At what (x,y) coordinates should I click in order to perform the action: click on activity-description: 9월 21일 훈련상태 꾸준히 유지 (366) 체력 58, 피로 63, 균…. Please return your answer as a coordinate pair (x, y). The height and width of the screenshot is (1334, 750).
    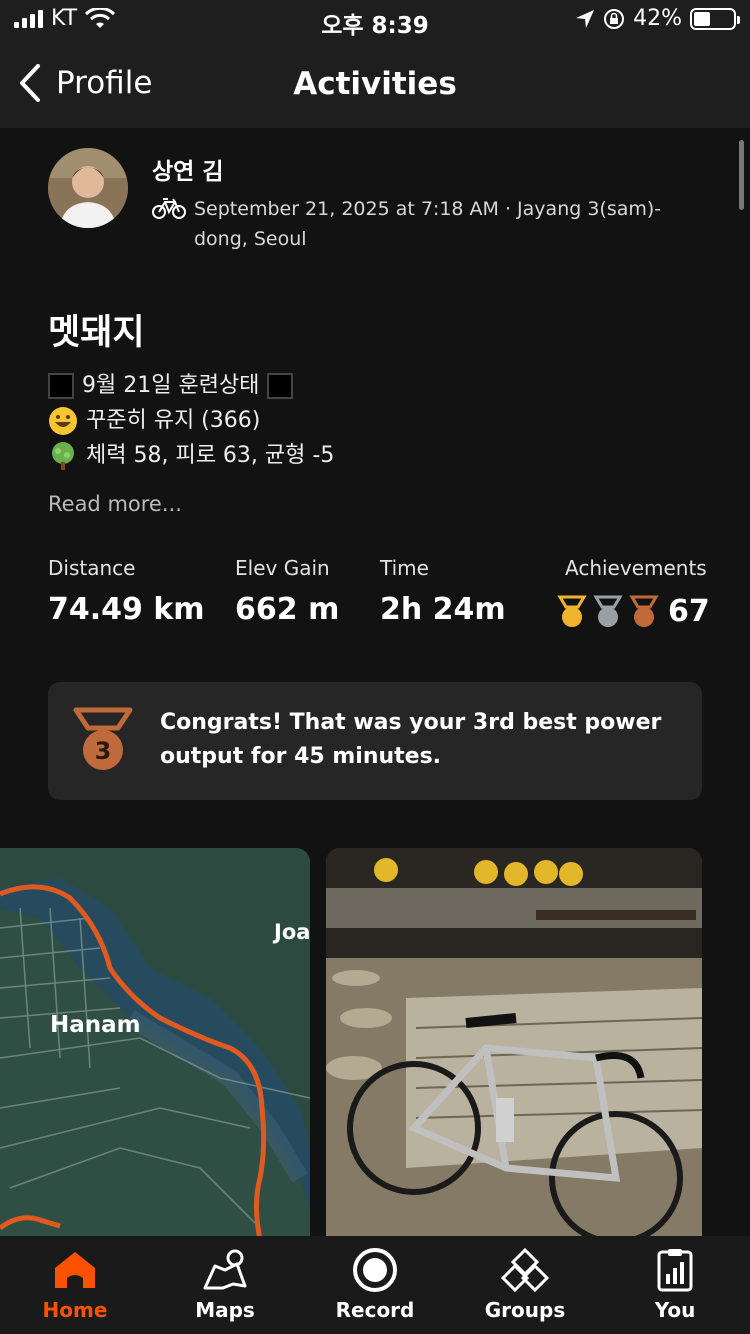
    Looking at the image, I should click on (191, 420).